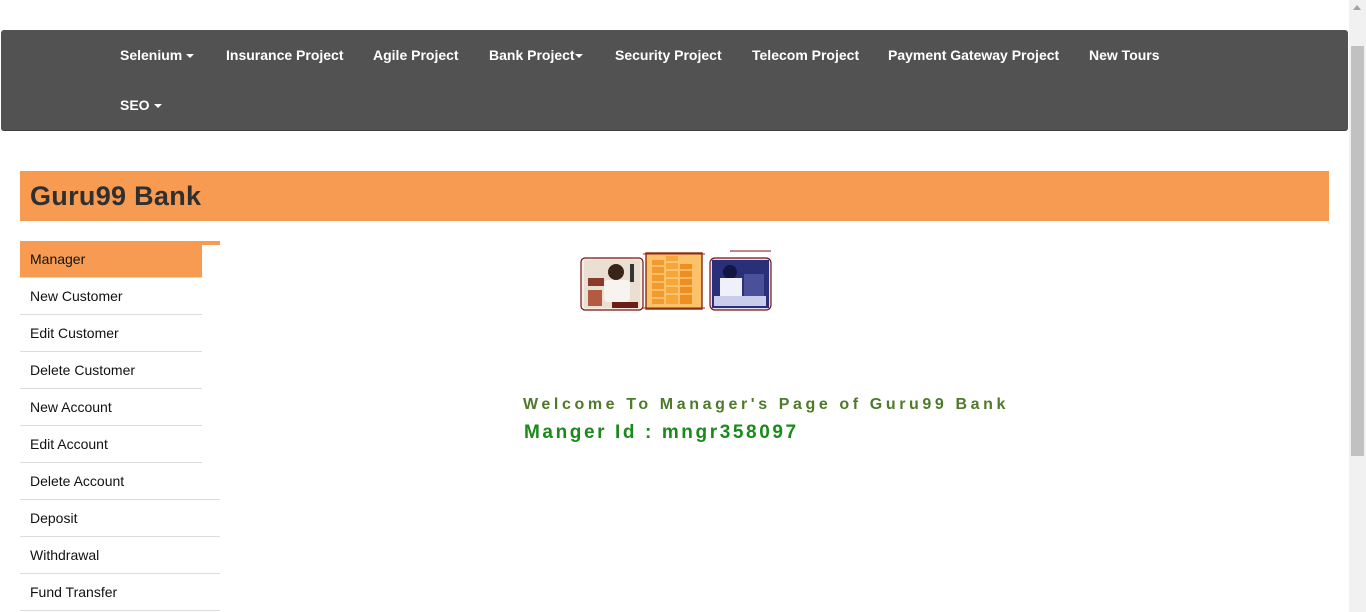 Image resolution: width=1366 pixels, height=612 pixels. I want to click on sidebar-item-new-customer: New Customer, so click(111, 296).